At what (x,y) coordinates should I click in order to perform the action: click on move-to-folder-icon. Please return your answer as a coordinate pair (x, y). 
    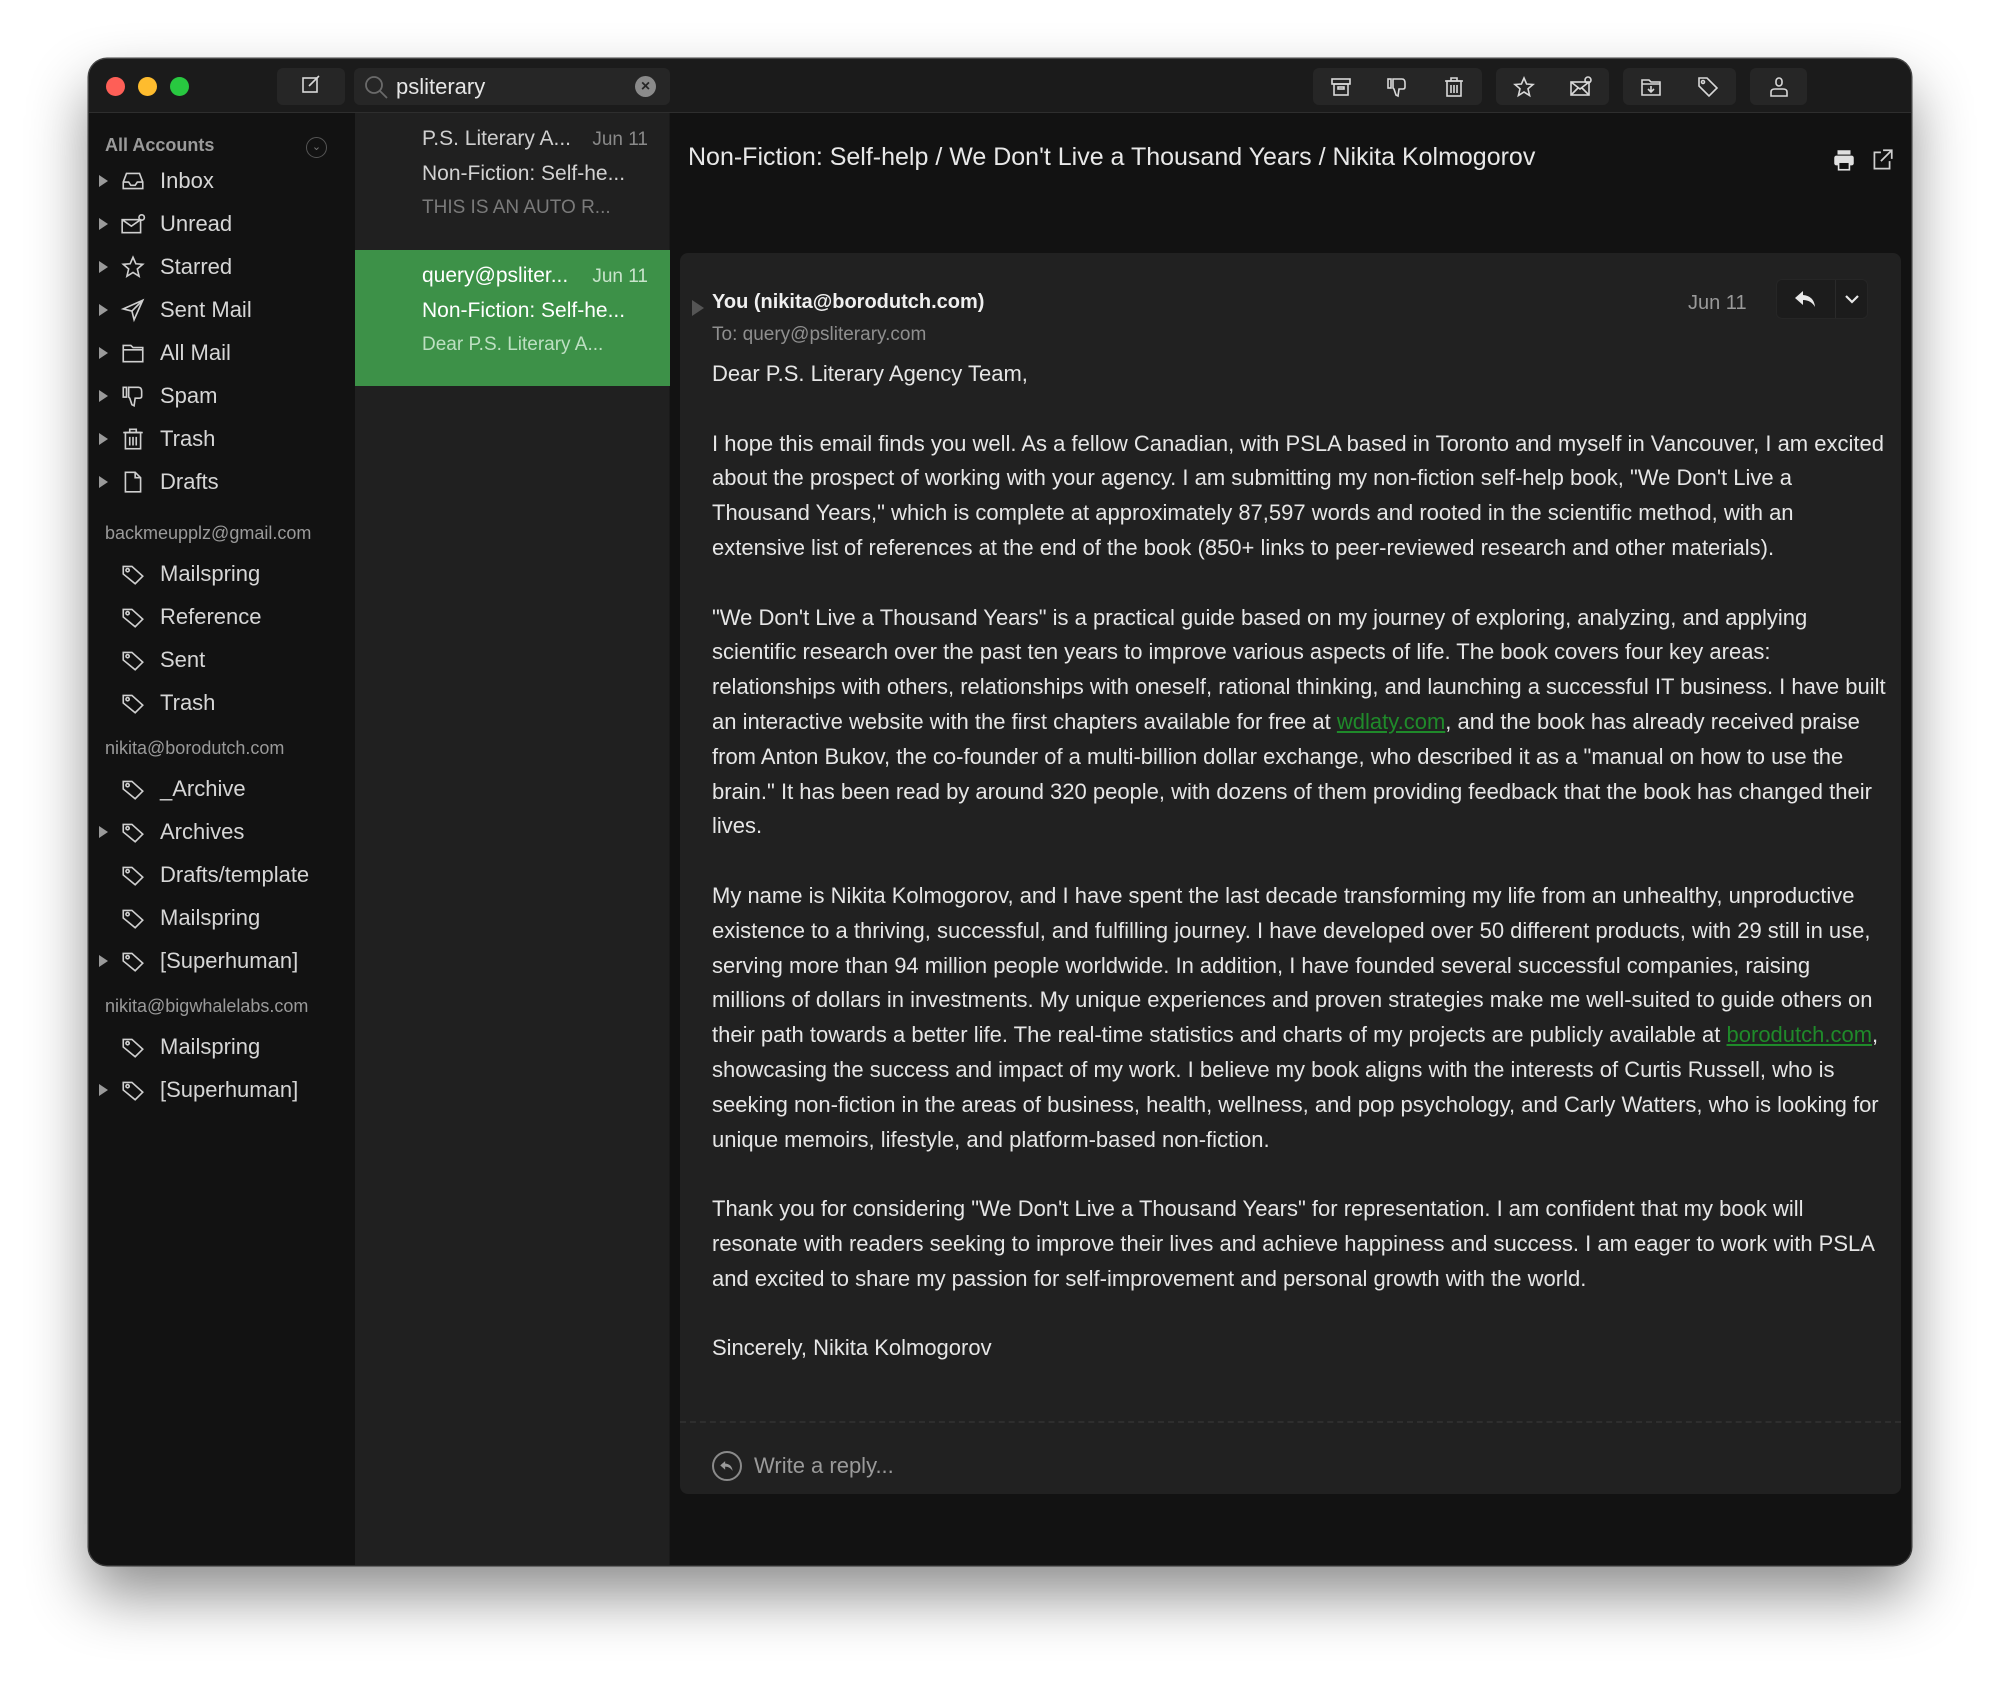
    Looking at the image, I should click on (1651, 87).